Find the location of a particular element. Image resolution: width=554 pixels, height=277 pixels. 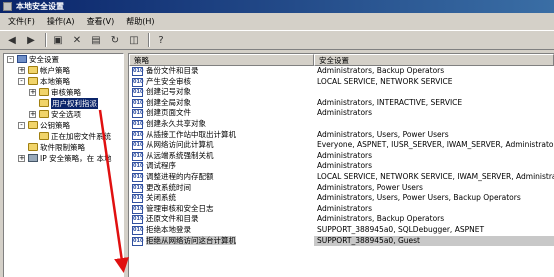

export-icon: ◫ is located at coordinates (134, 40).